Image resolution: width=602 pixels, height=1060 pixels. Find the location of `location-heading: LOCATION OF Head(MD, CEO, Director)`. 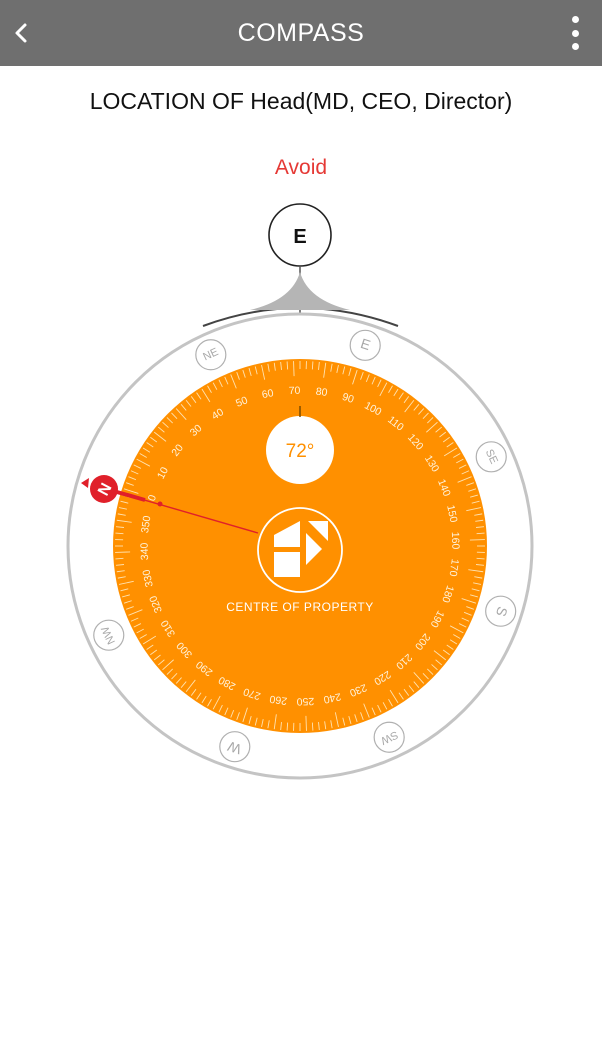

location-heading: LOCATION OF Head(MD, CEO, Director) is located at coordinates (301, 101).